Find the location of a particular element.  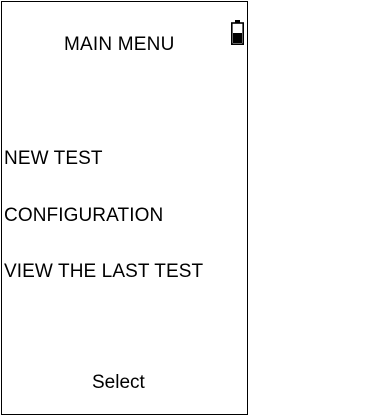

menu-item-view-the-last-test: VIEW THE LAST TEST is located at coordinates (103, 272).